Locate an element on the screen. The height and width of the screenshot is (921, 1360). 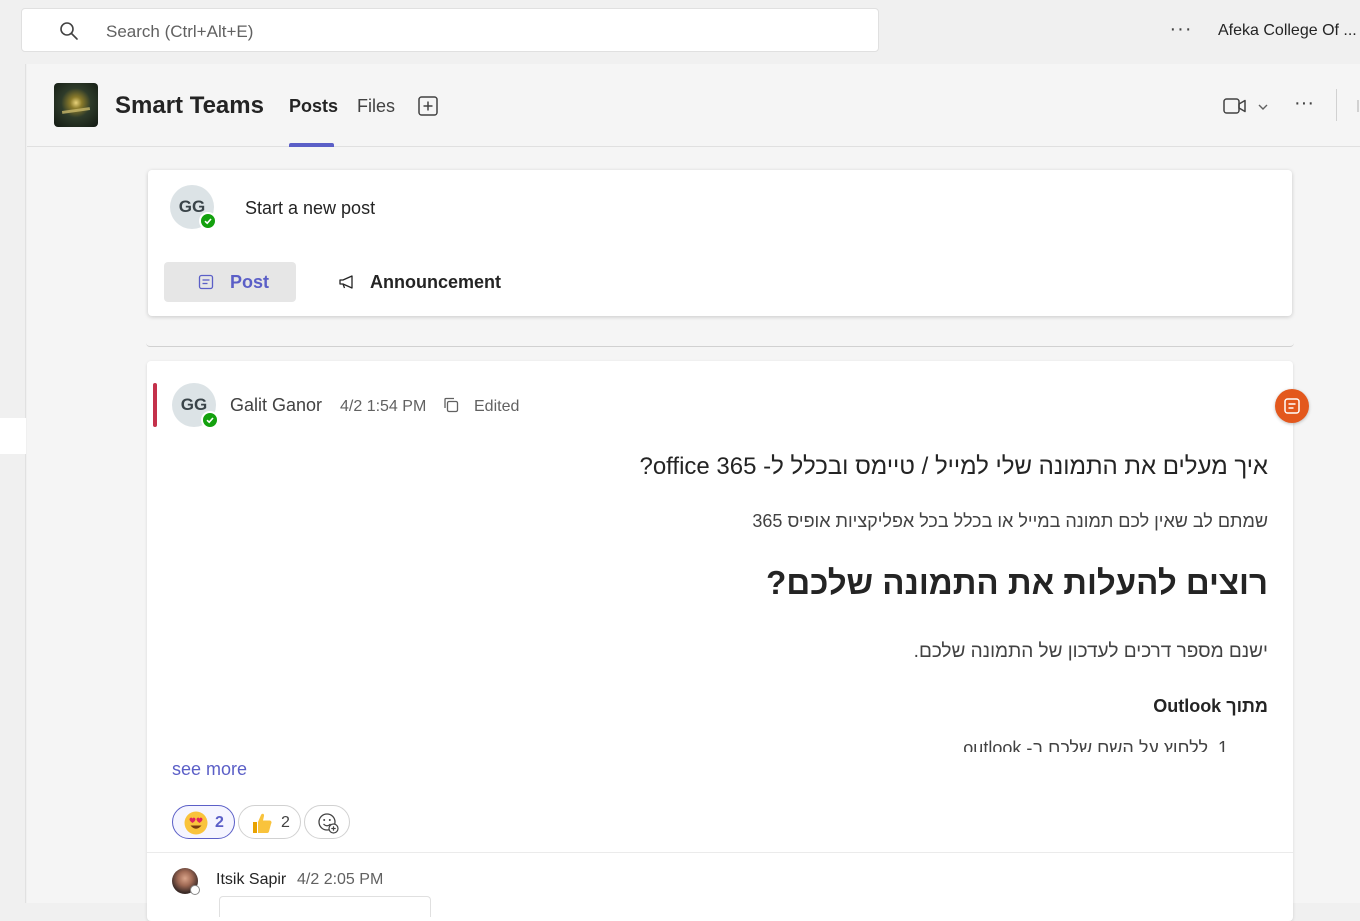
collapsed-card-edge is located at coordinates (720, 340).